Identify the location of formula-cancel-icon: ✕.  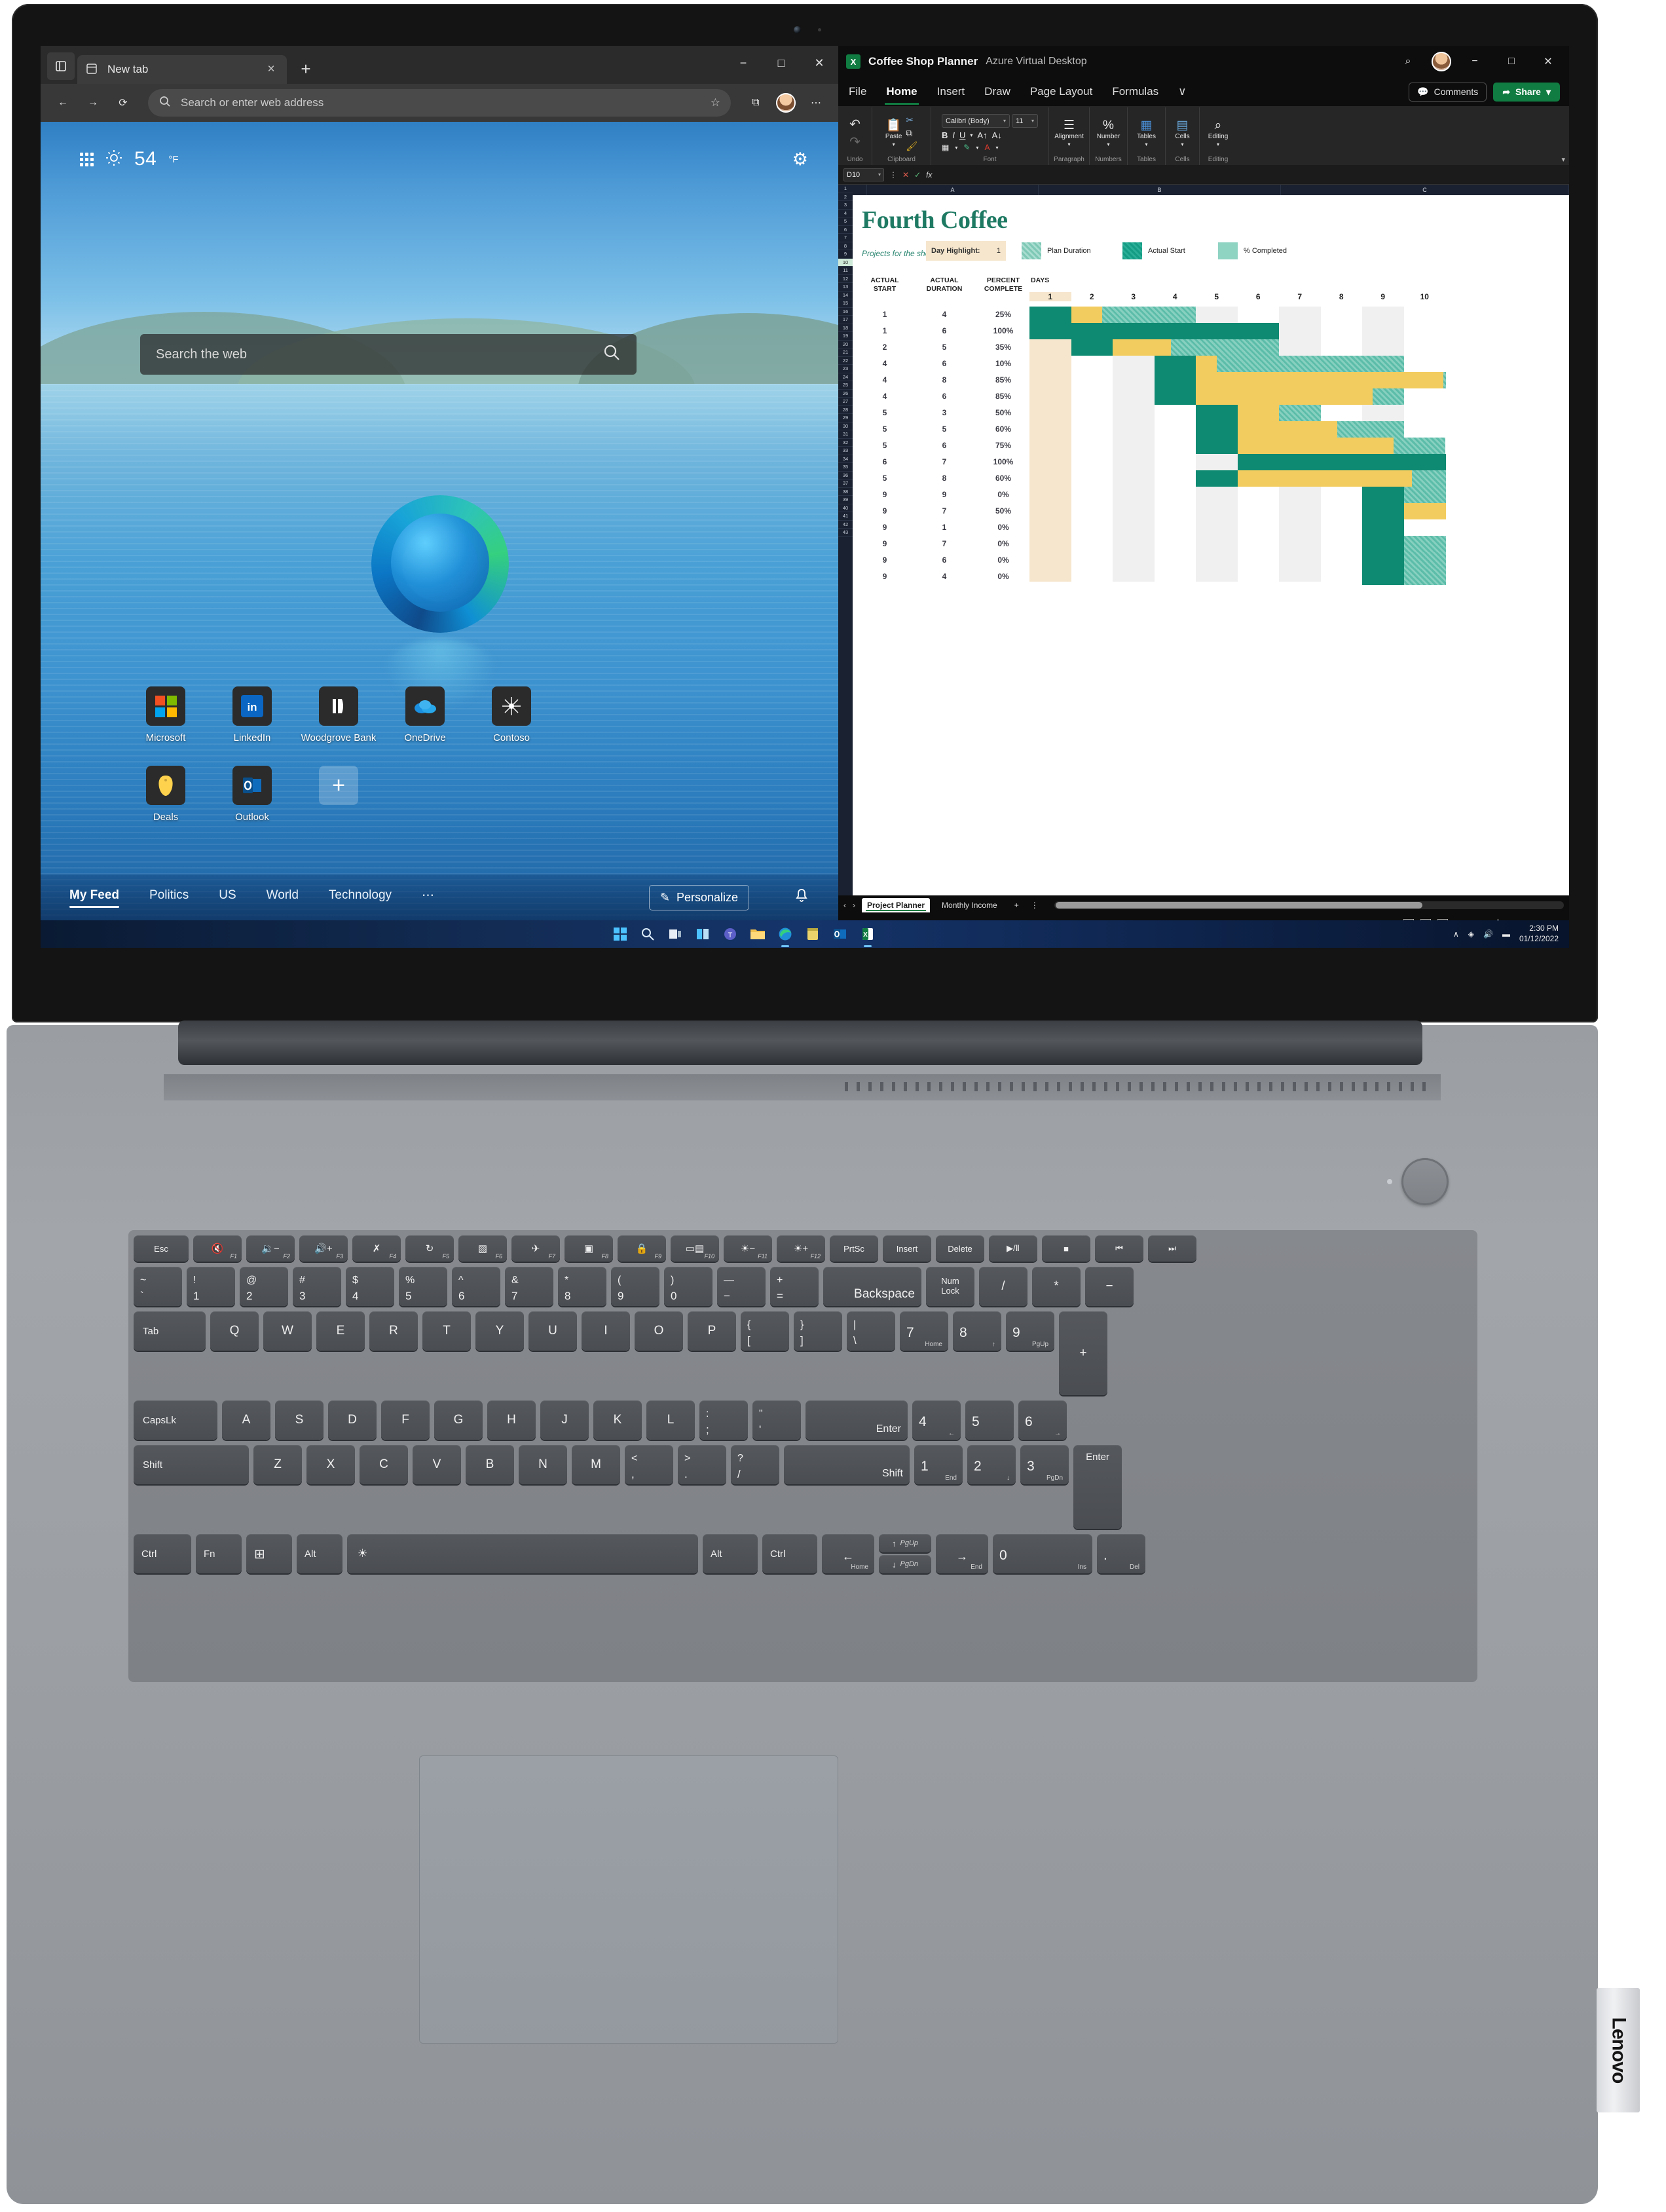
(906, 174).